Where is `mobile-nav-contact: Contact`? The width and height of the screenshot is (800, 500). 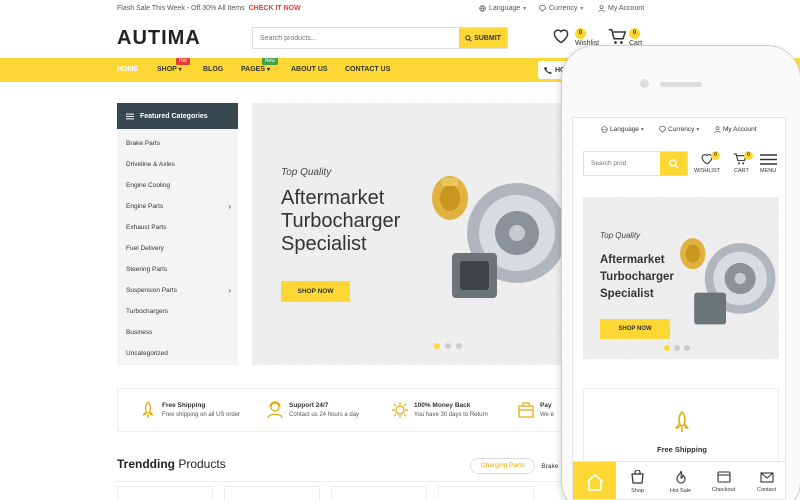
mobile-nav-contact: Contact is located at coordinates (765, 480).